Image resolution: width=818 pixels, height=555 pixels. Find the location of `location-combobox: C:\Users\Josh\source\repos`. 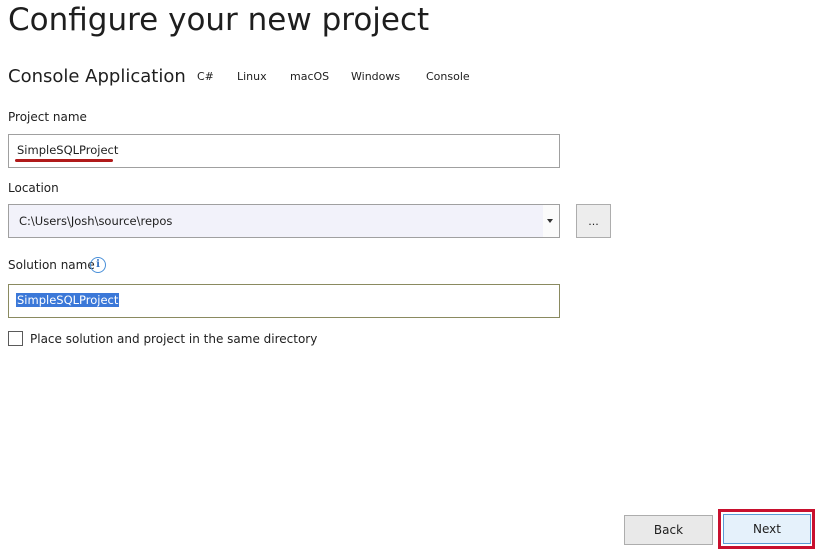

location-combobox: C:\Users\Josh\source\repos is located at coordinates (284, 221).